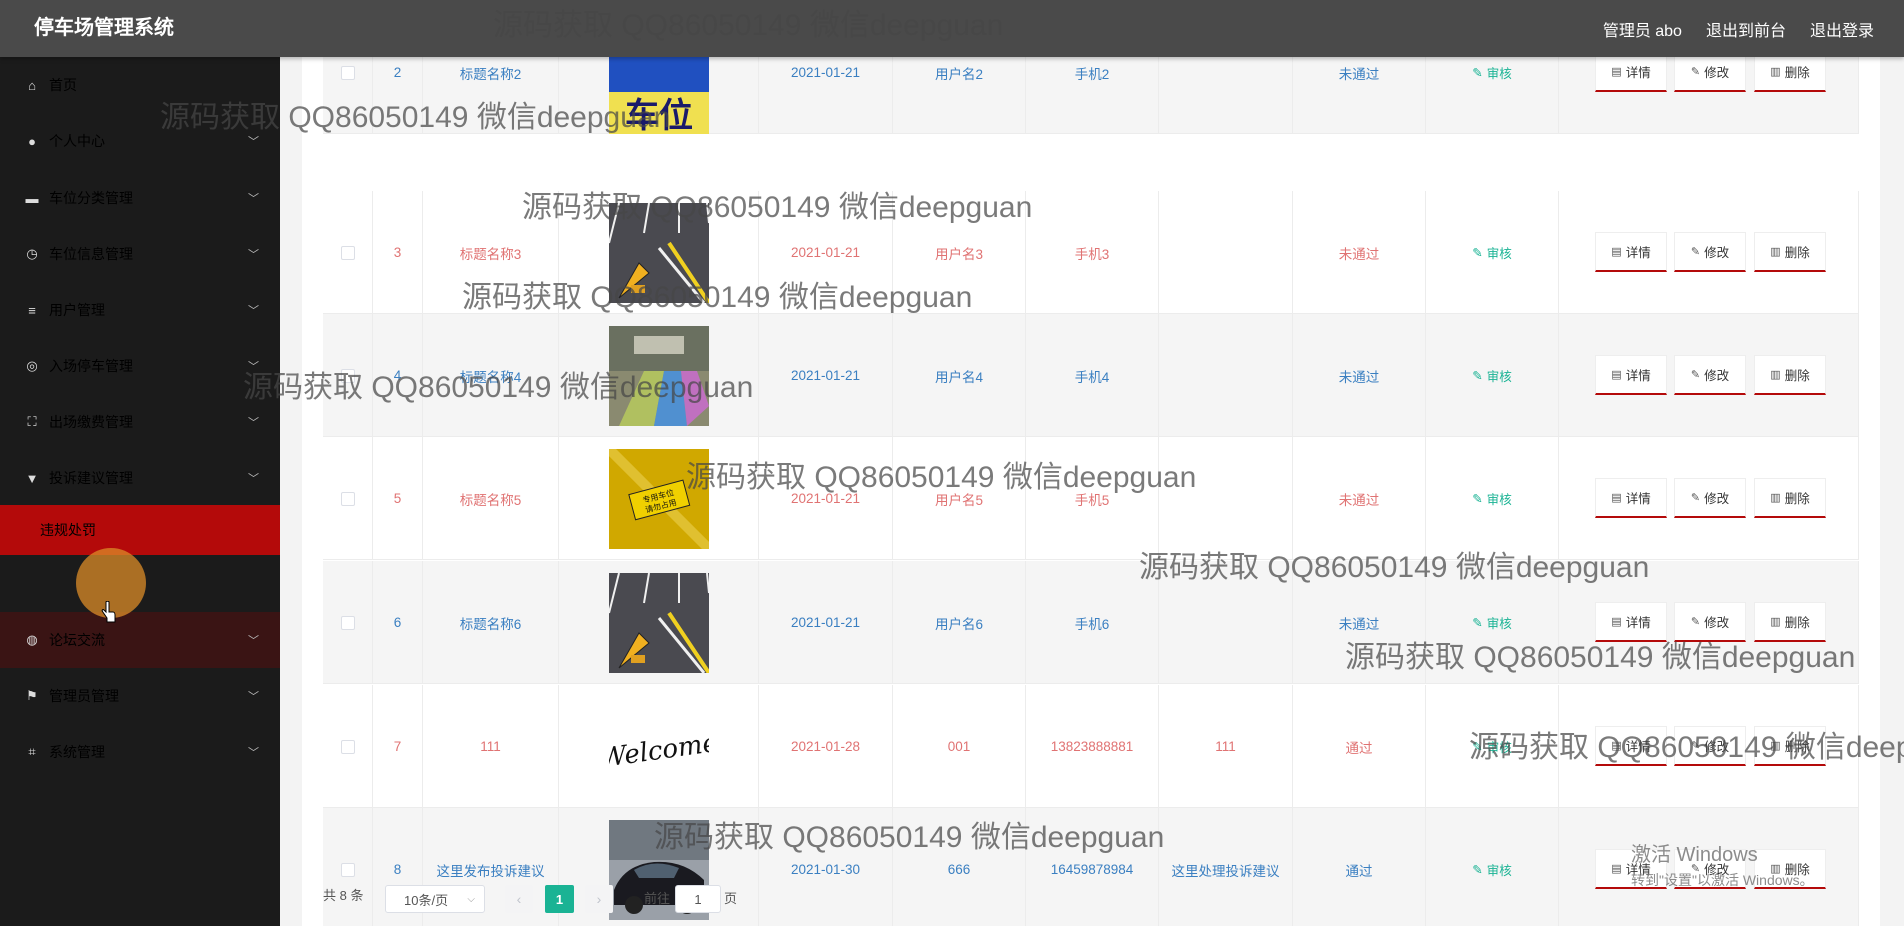  I want to click on document-icon: ▤, so click(1616, 252).